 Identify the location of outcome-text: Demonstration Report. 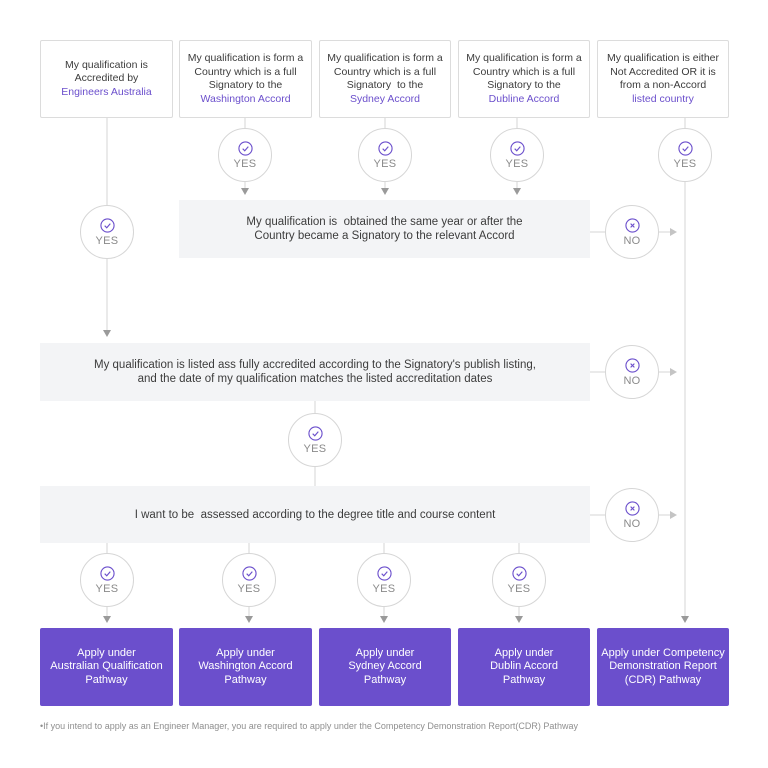
(663, 666).